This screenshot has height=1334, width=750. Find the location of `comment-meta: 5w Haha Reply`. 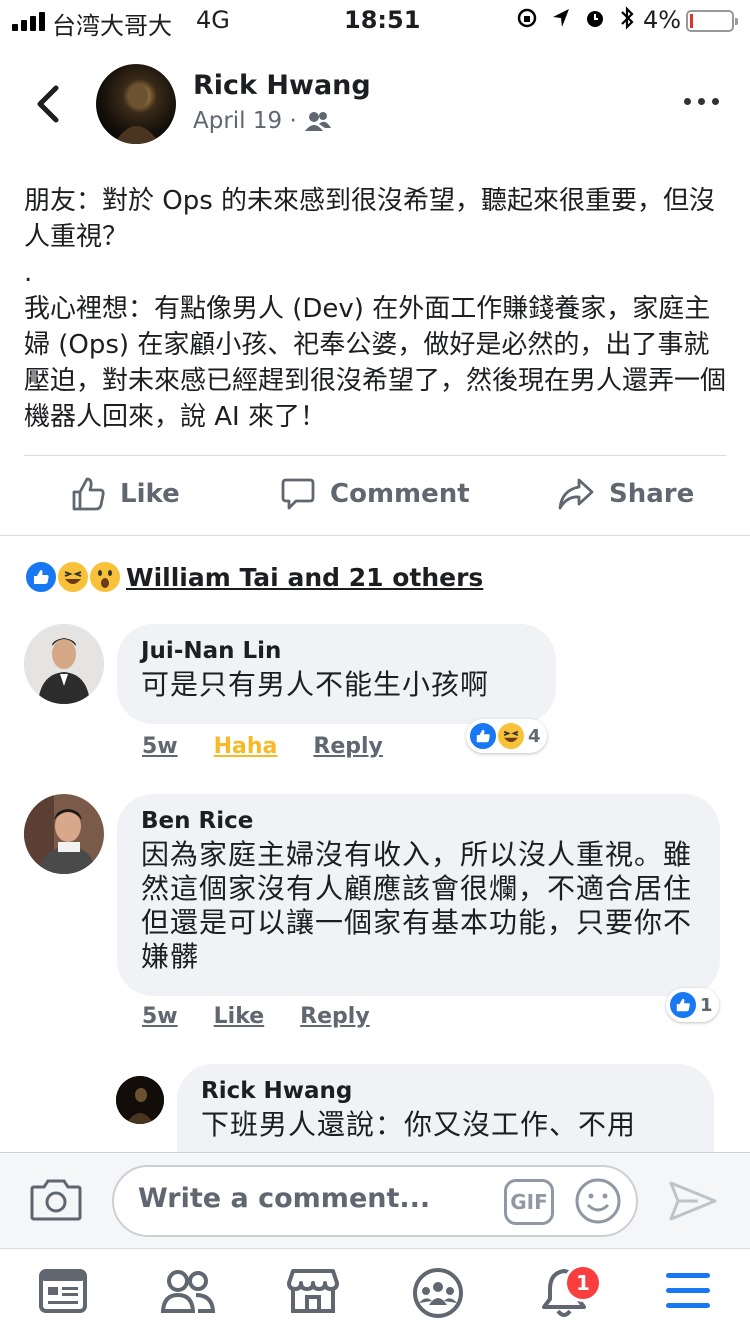

comment-meta: 5w Haha Reply is located at coordinates (262, 746).